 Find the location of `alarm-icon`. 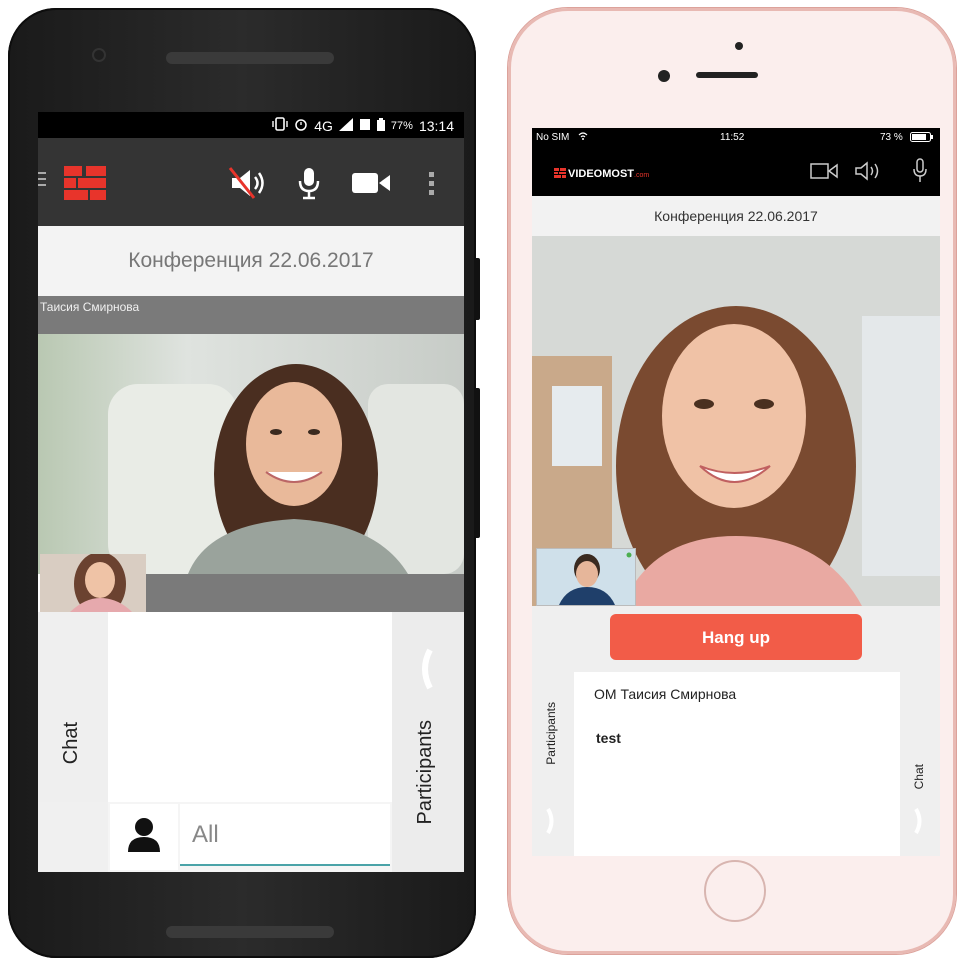

alarm-icon is located at coordinates (301, 125).